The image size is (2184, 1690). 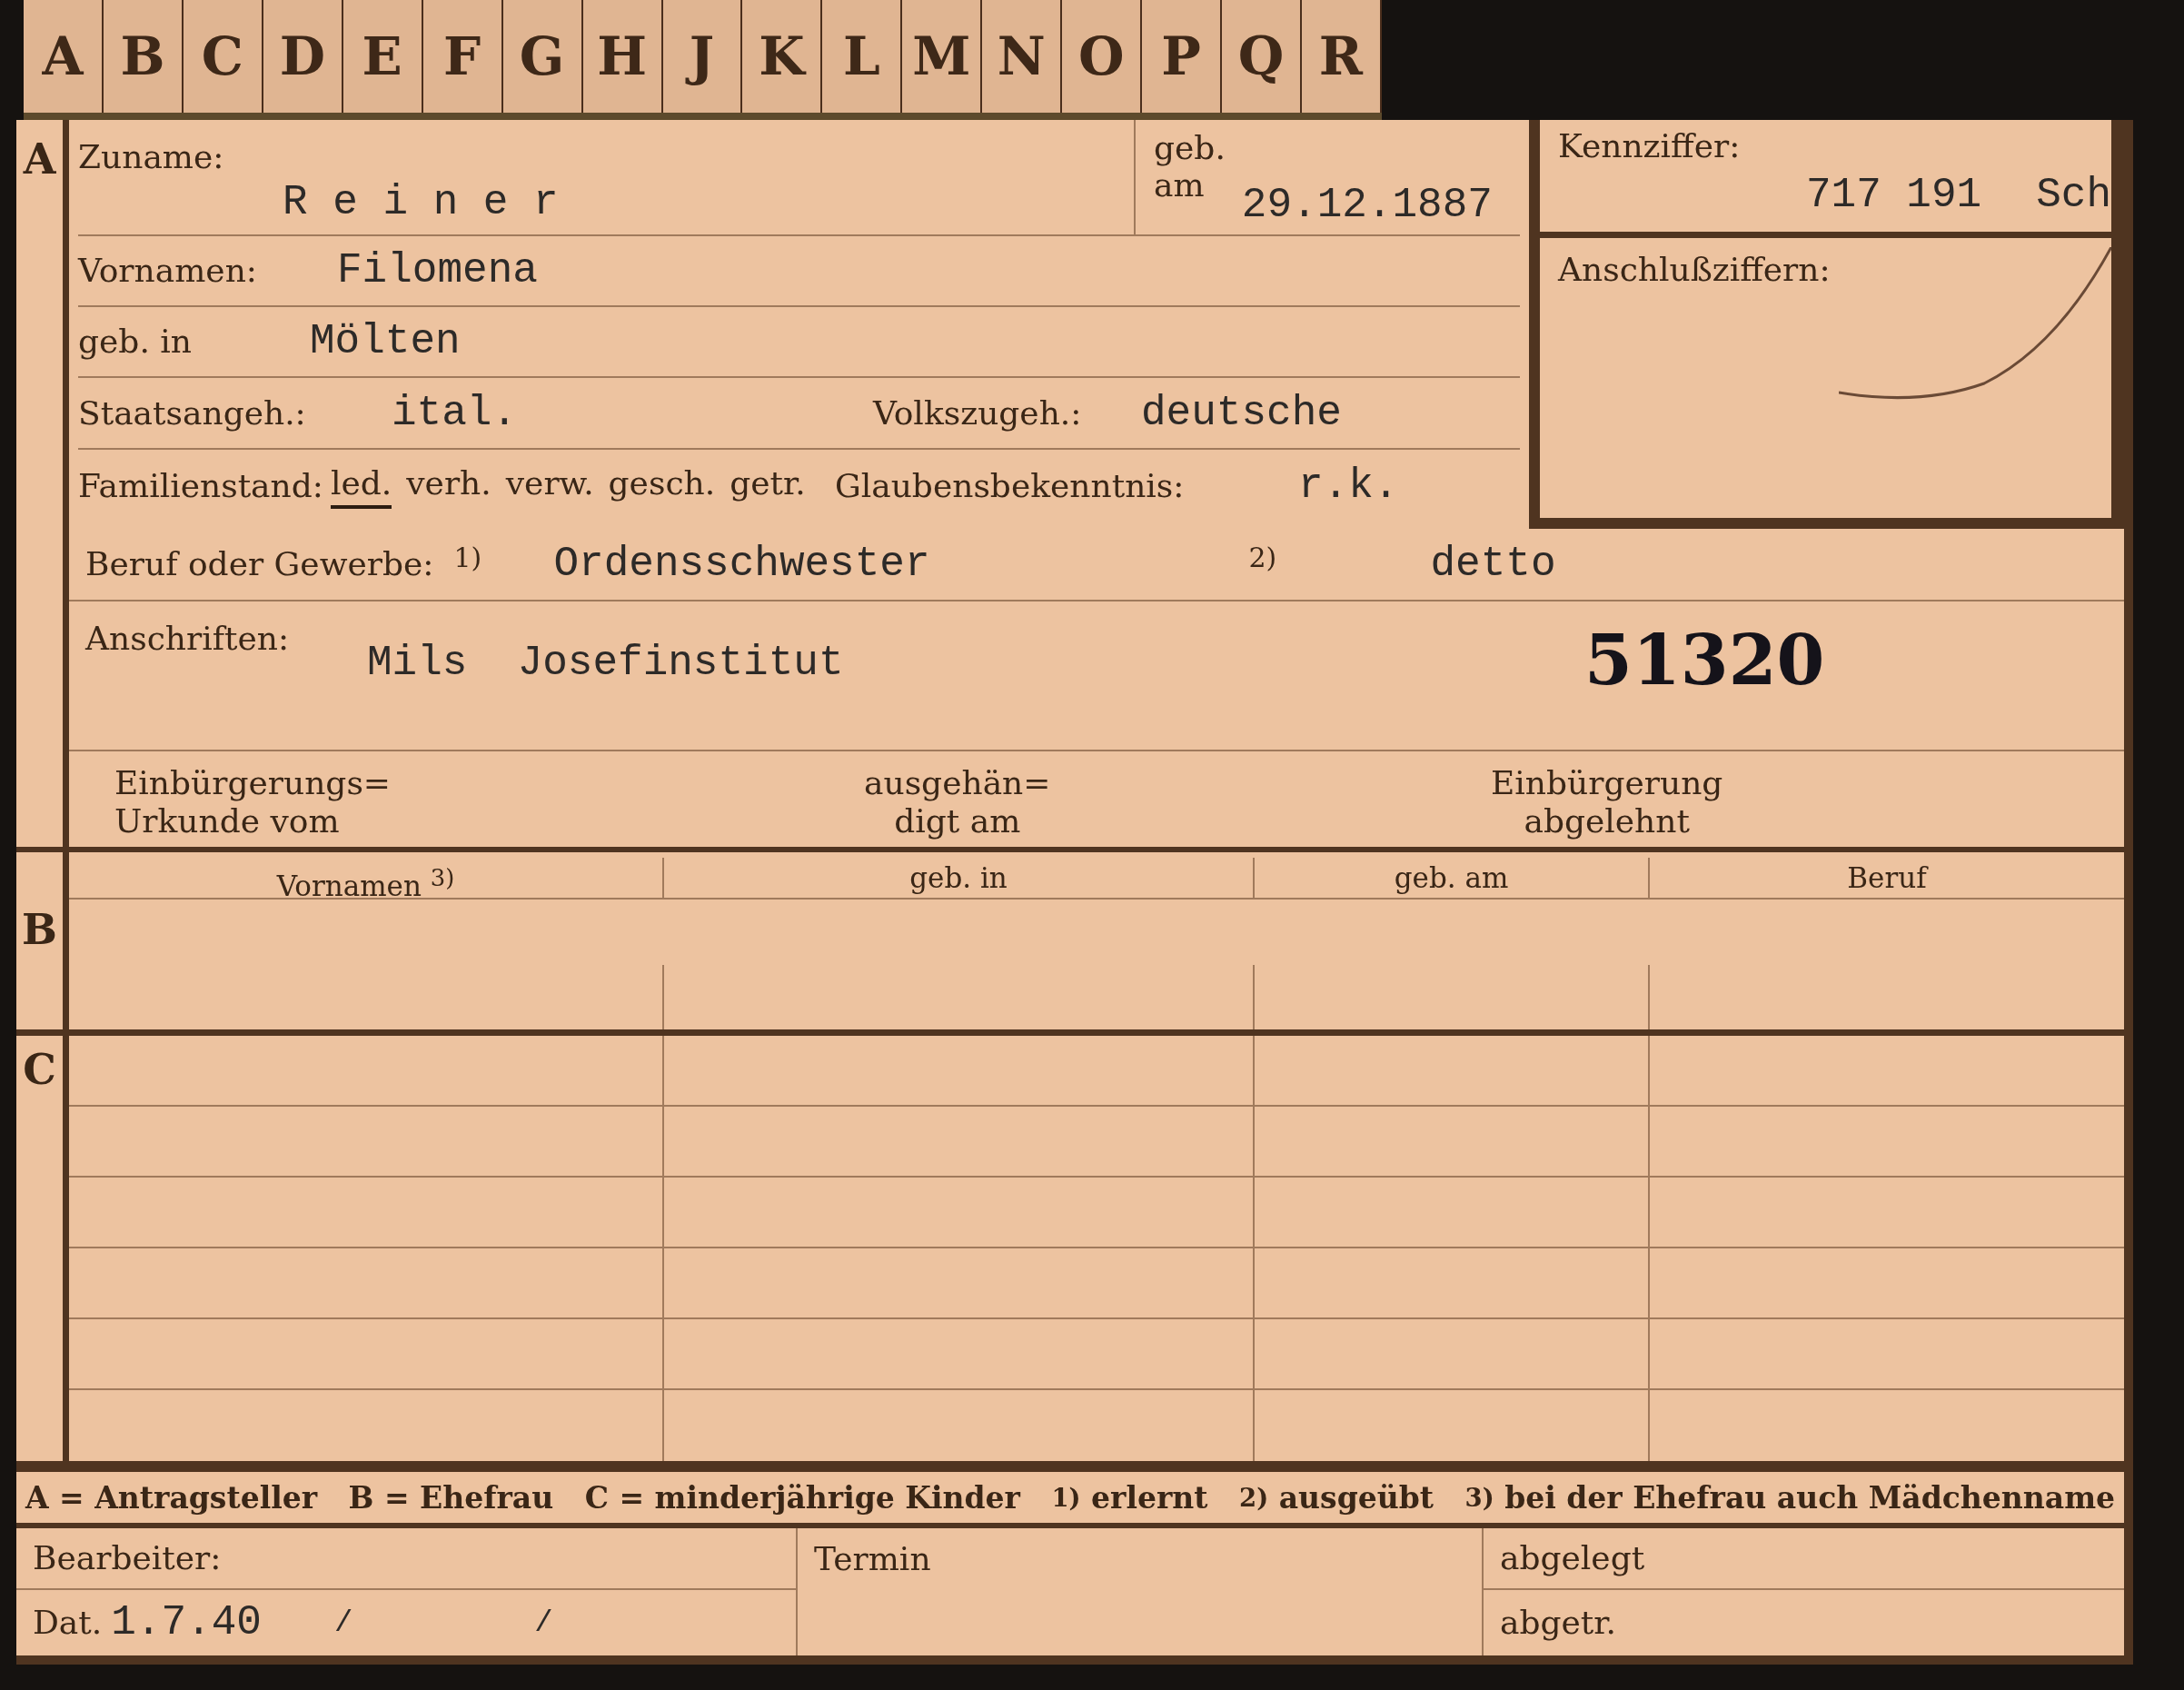 What do you see at coordinates (253, 802) in the screenshot?
I see `field-label: Einbürgerungs= Urkunde vom` at bounding box center [253, 802].